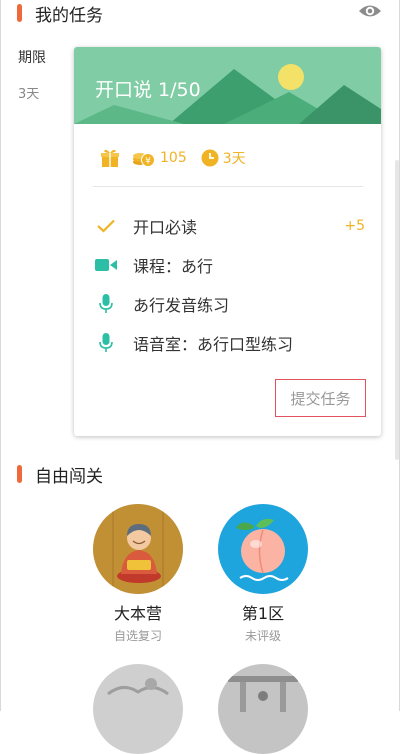 This screenshot has height=754, width=400. What do you see at coordinates (370, 11) in the screenshot?
I see `eye-icon` at bounding box center [370, 11].